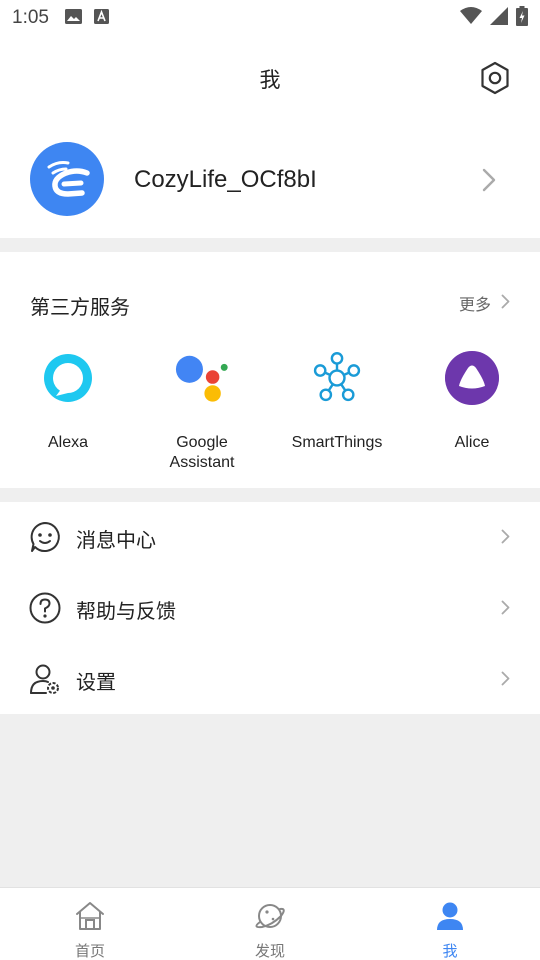 The height and width of the screenshot is (960, 540). I want to click on hexagon-settings-icon, so click(495, 78).